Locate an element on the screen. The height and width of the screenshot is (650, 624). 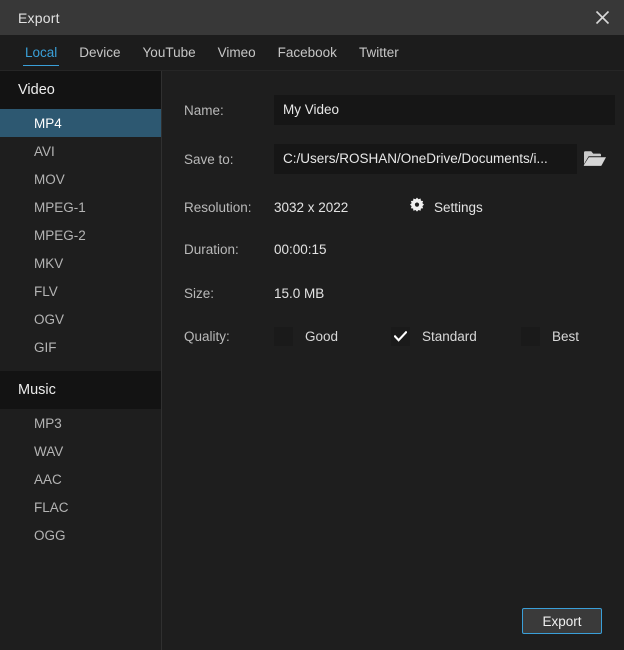
duration-row: Duration: 00:00:15 is located at coordinates (255, 249).